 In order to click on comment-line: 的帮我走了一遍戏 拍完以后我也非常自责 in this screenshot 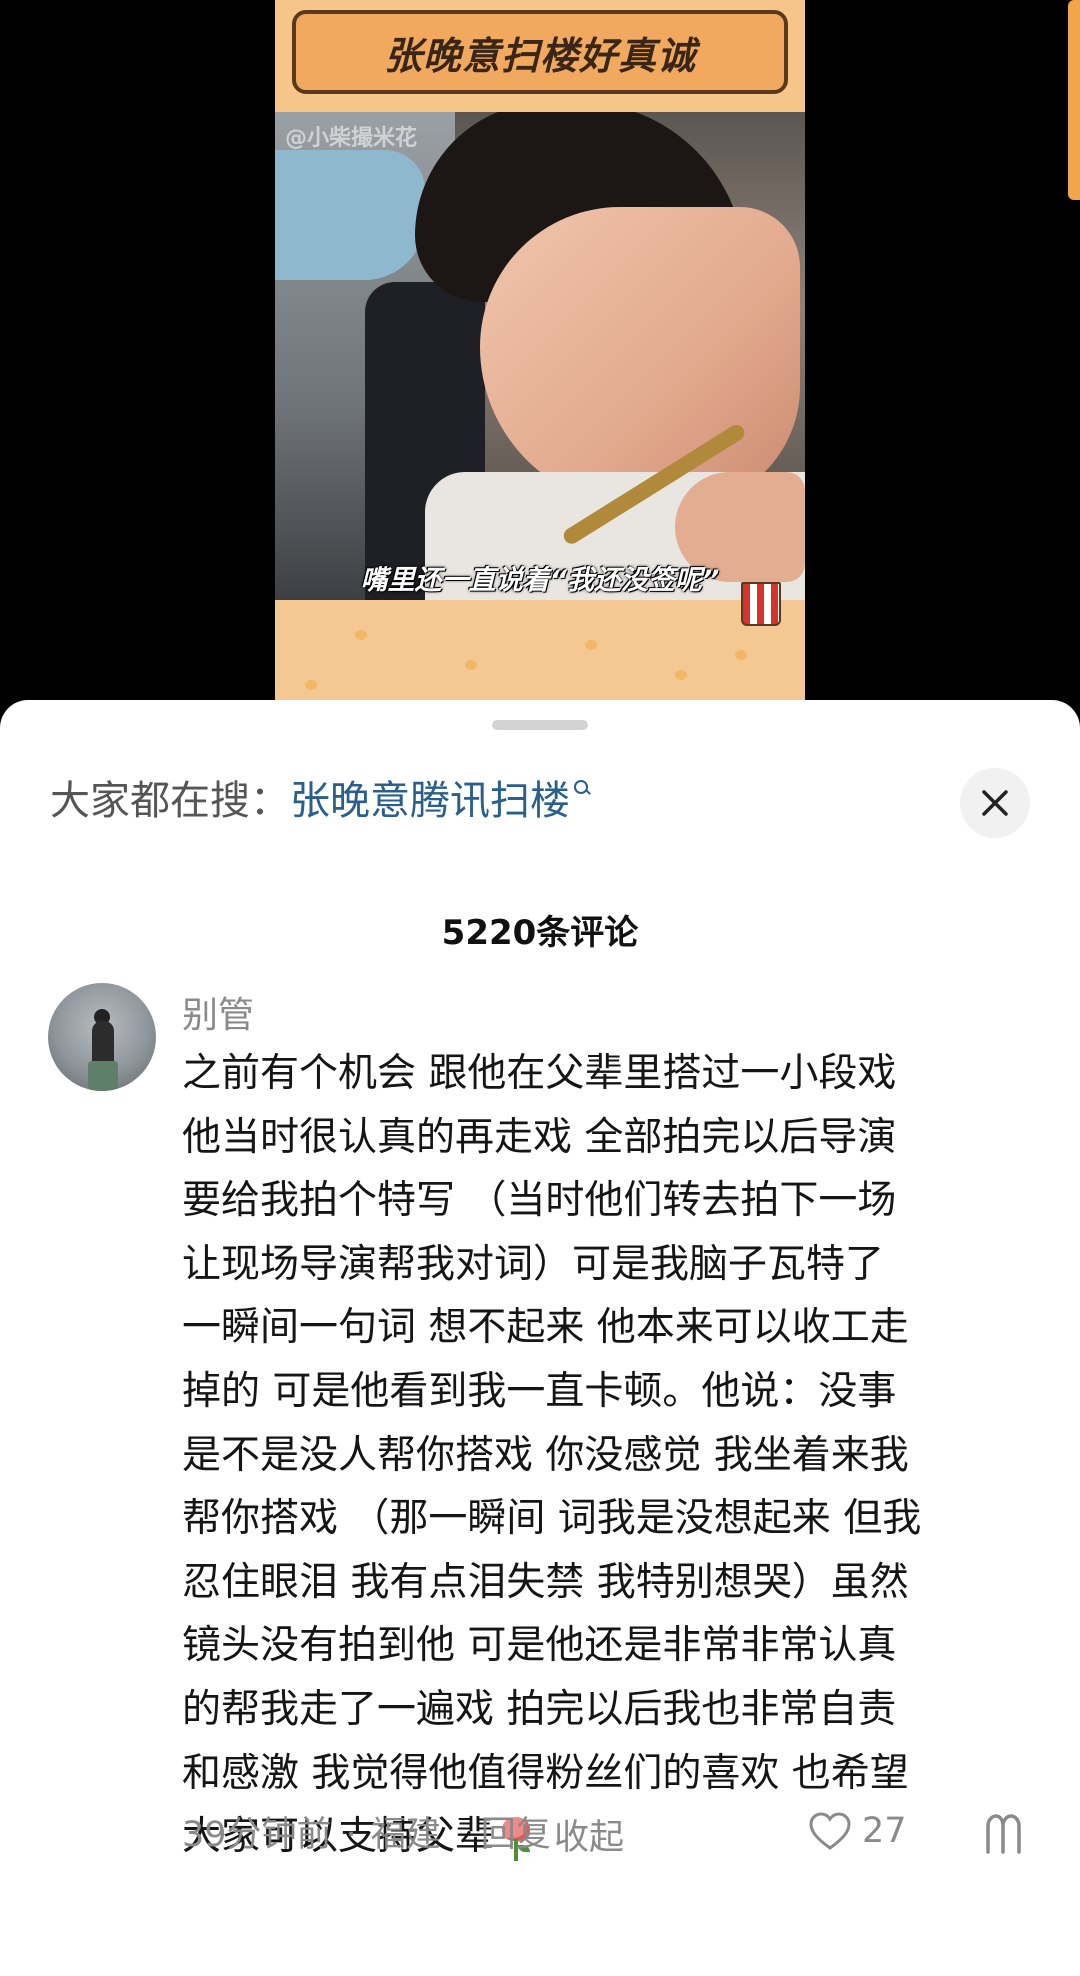, I will do `click(539, 1709)`.